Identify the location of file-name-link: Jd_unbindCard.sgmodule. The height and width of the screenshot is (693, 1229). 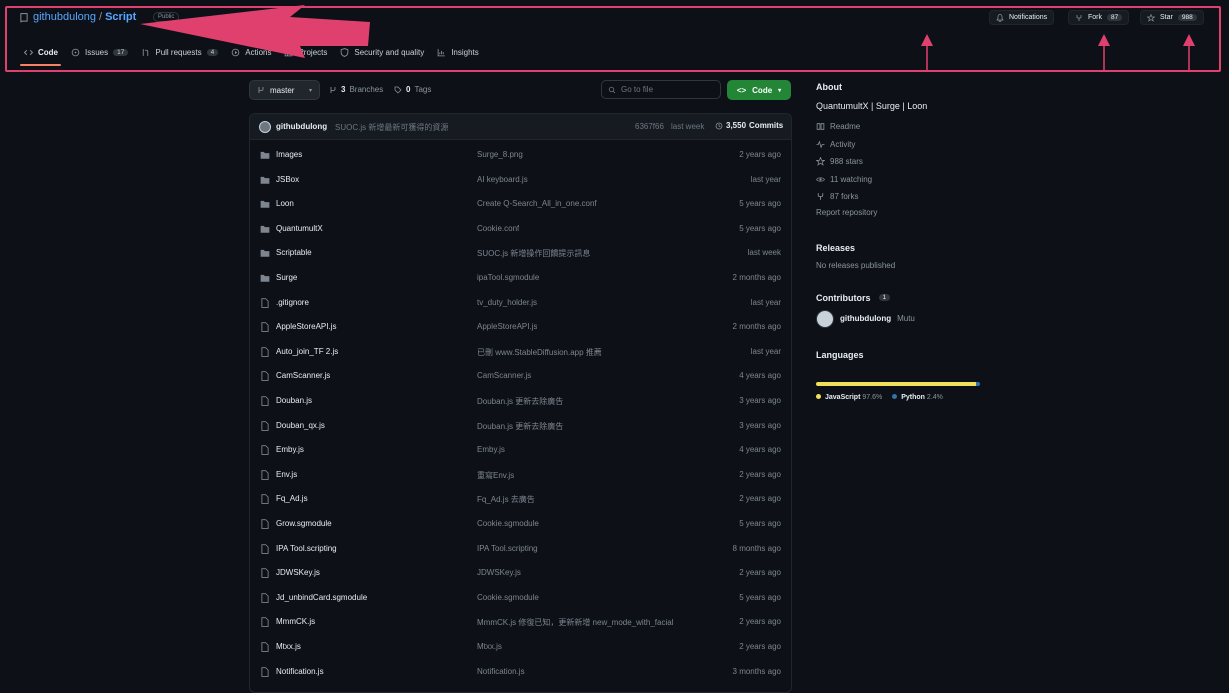
(321, 597).